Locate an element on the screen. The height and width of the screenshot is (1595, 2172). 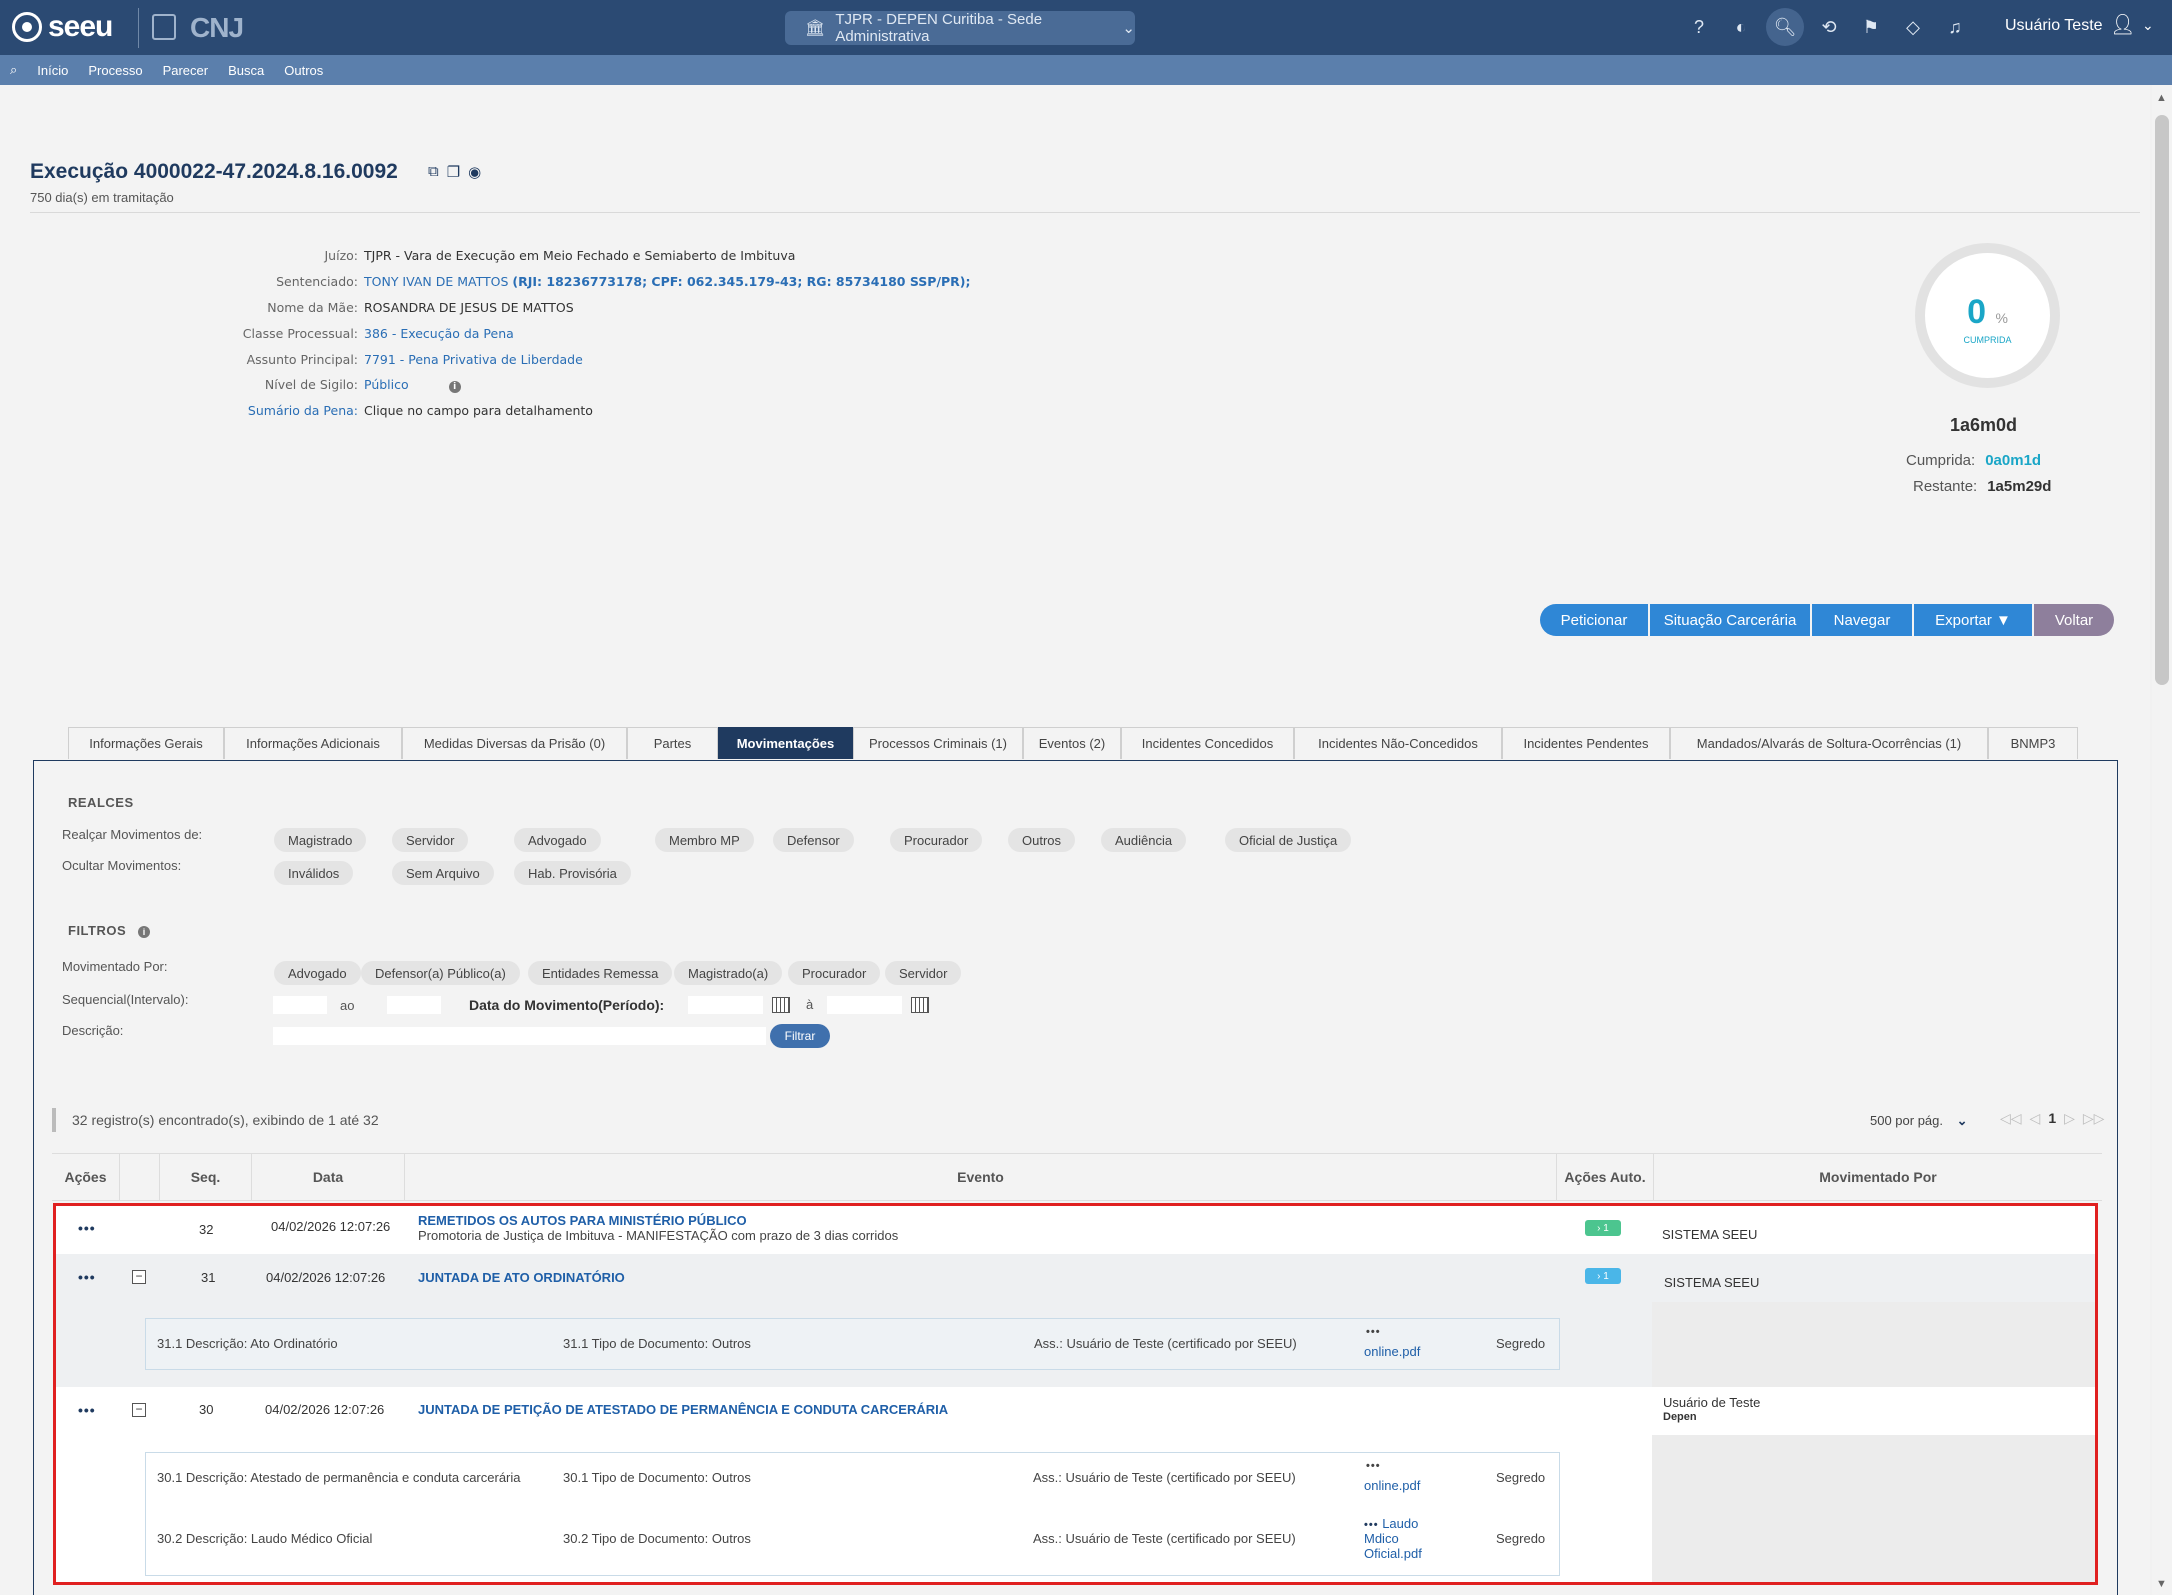
tab-movimentacoes: Movimentações is located at coordinates (785, 743).